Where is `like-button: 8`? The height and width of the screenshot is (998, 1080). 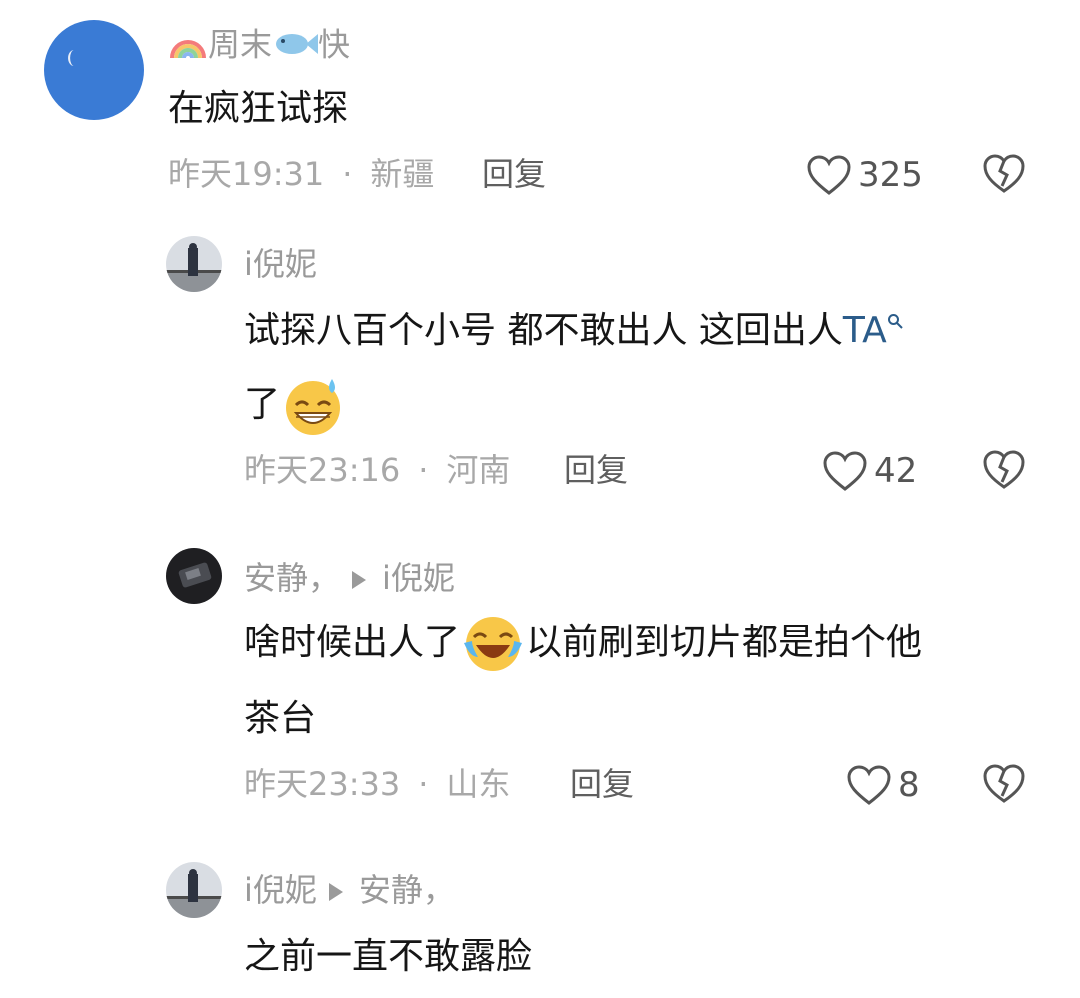 like-button: 8 is located at coordinates (883, 785).